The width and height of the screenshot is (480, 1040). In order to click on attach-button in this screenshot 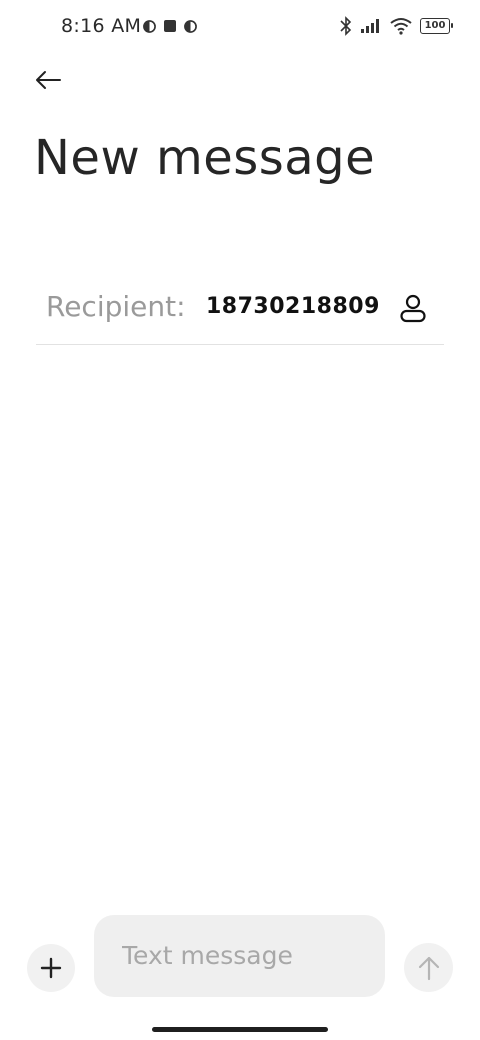, I will do `click(51, 968)`.